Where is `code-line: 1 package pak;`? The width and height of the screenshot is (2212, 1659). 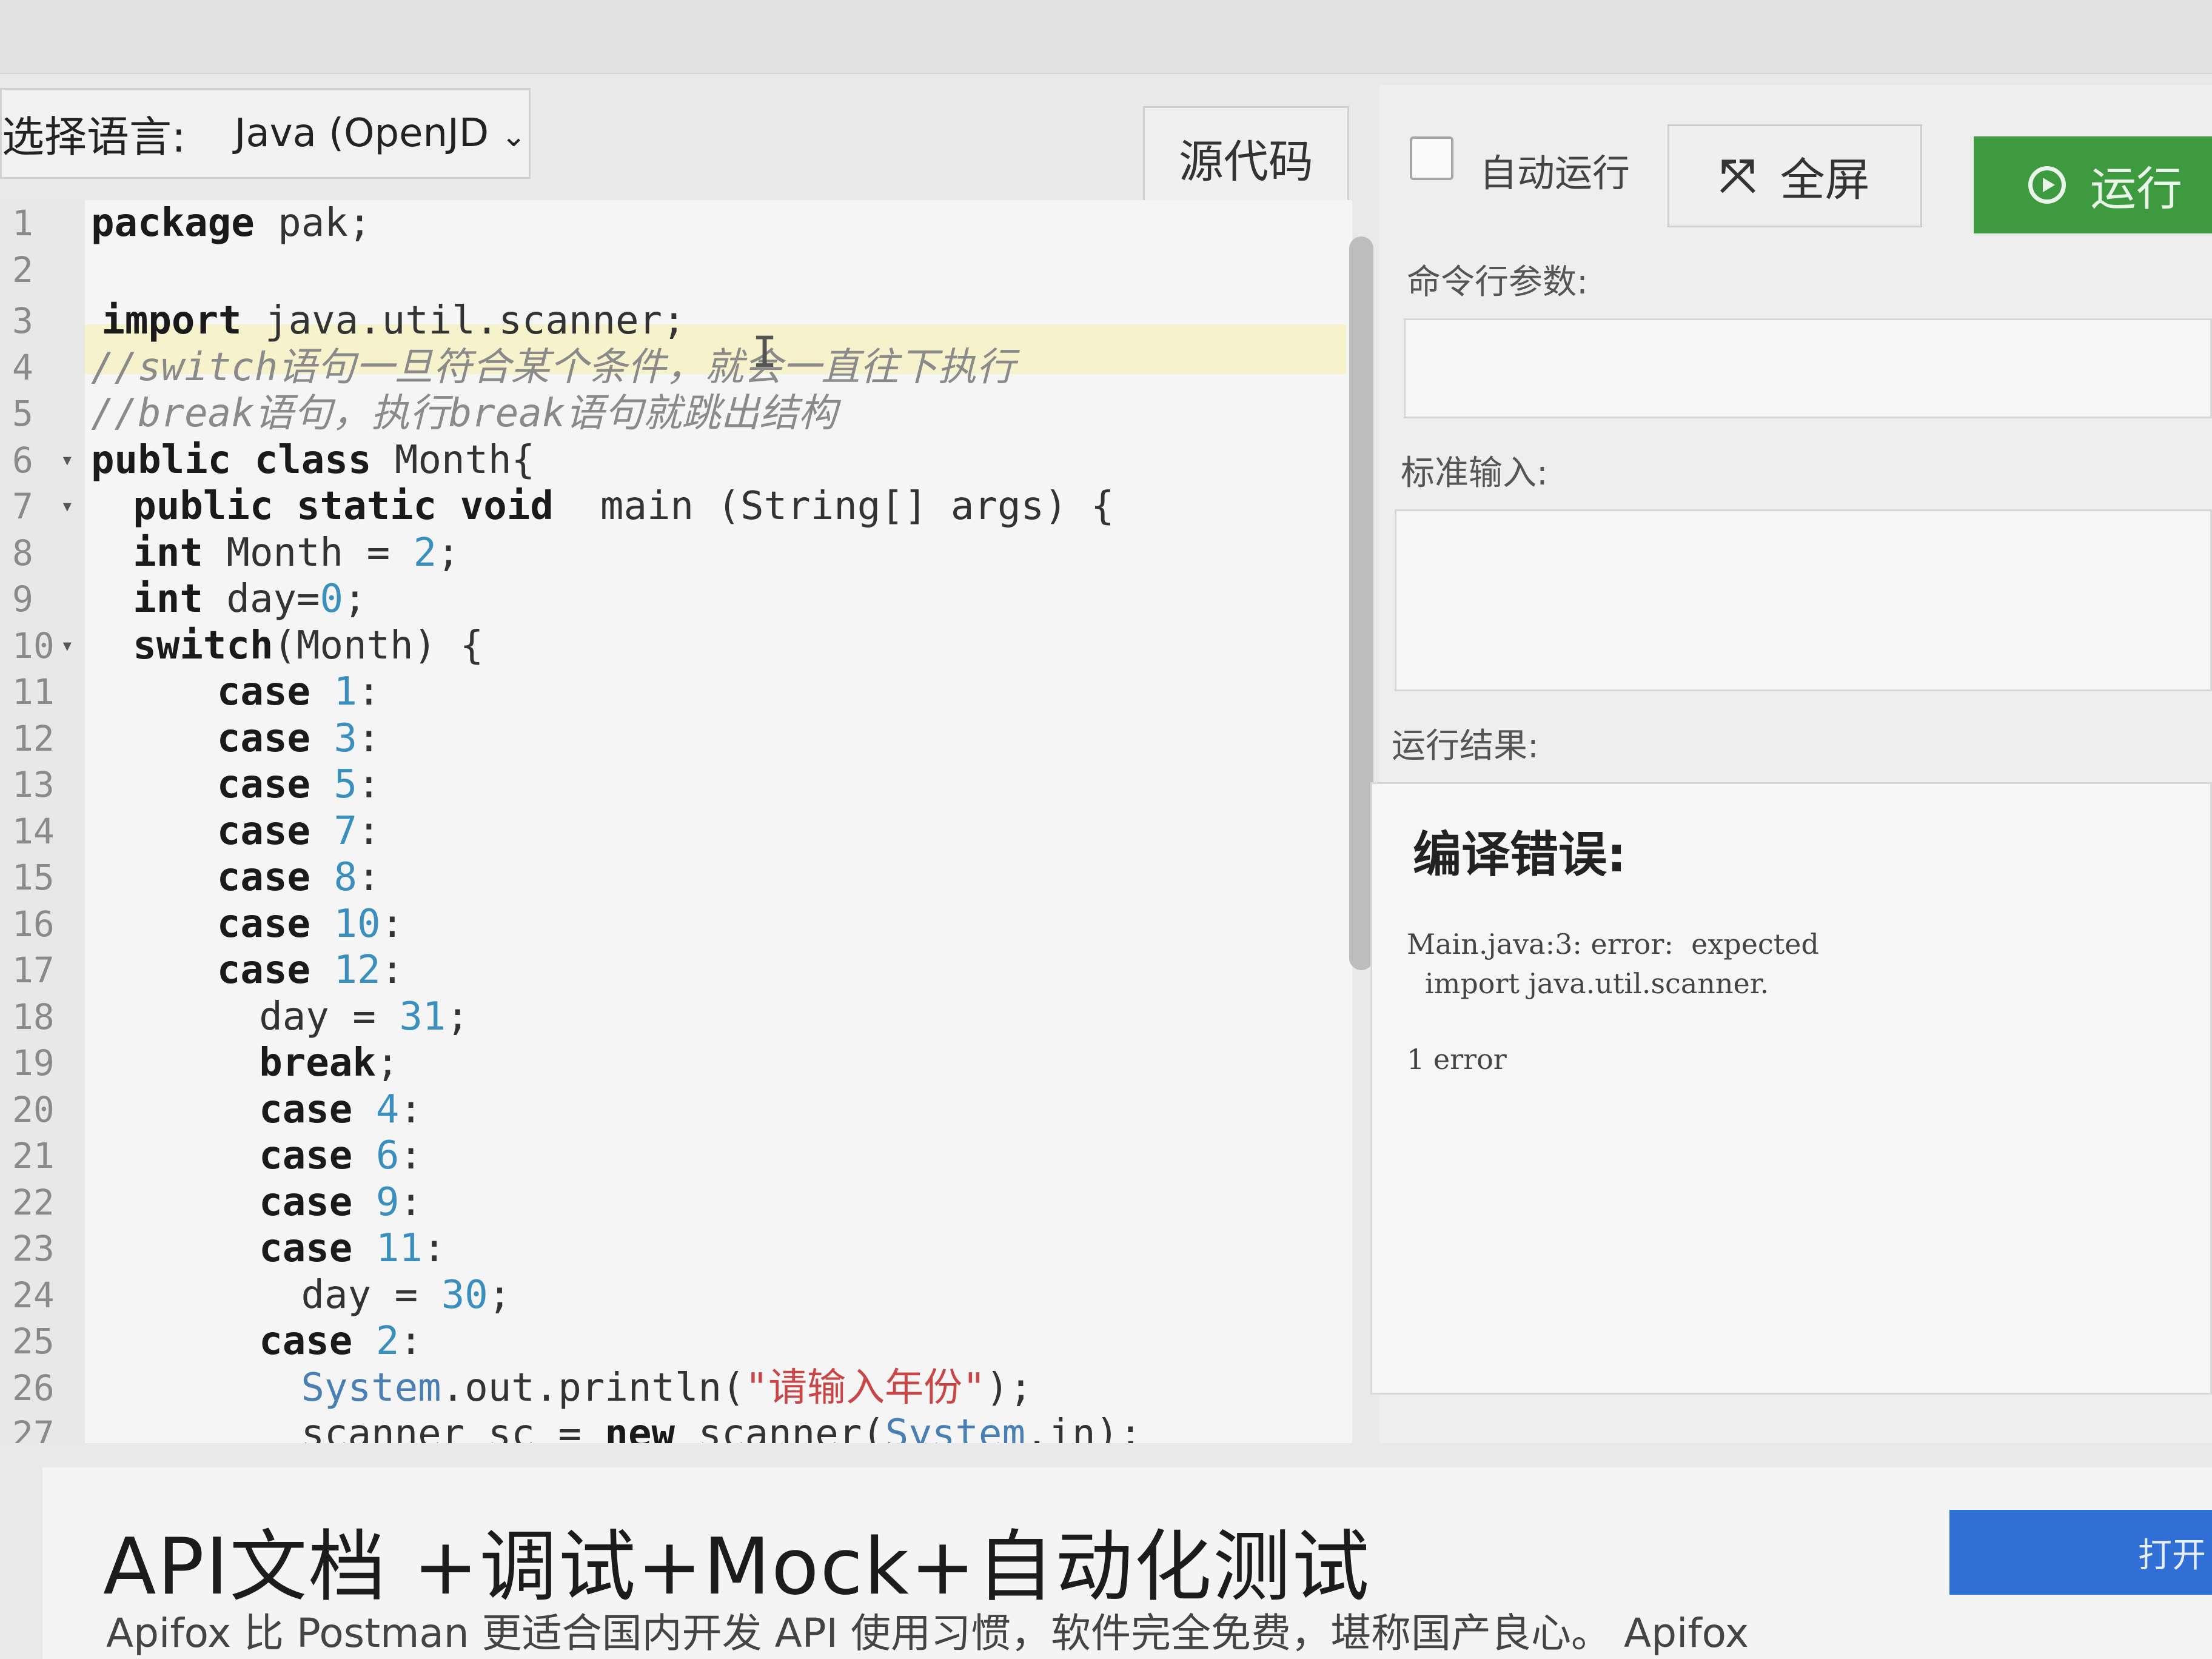 code-line: 1 package pak; is located at coordinates (676, 223).